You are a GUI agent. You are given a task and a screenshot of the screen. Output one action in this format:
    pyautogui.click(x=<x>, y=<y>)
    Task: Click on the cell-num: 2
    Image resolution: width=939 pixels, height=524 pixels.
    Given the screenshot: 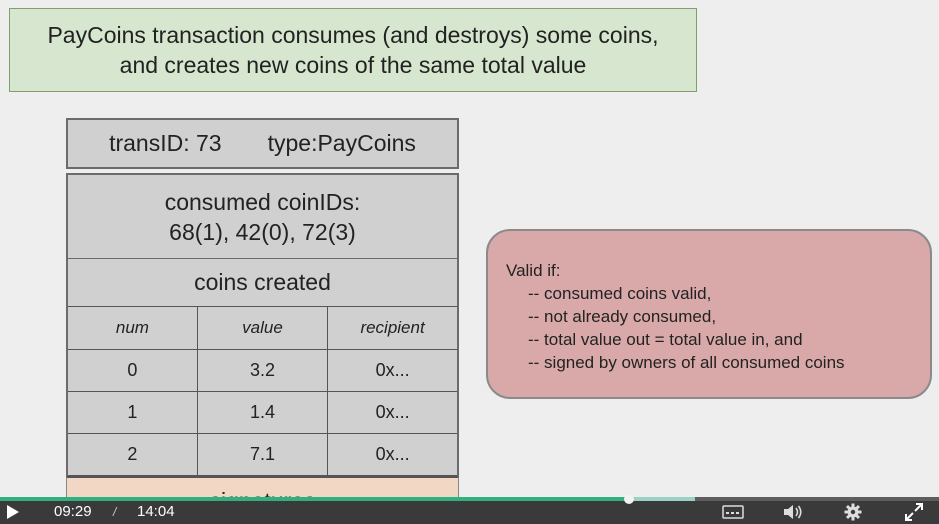 What is the action you would take?
    pyautogui.click(x=132, y=454)
    